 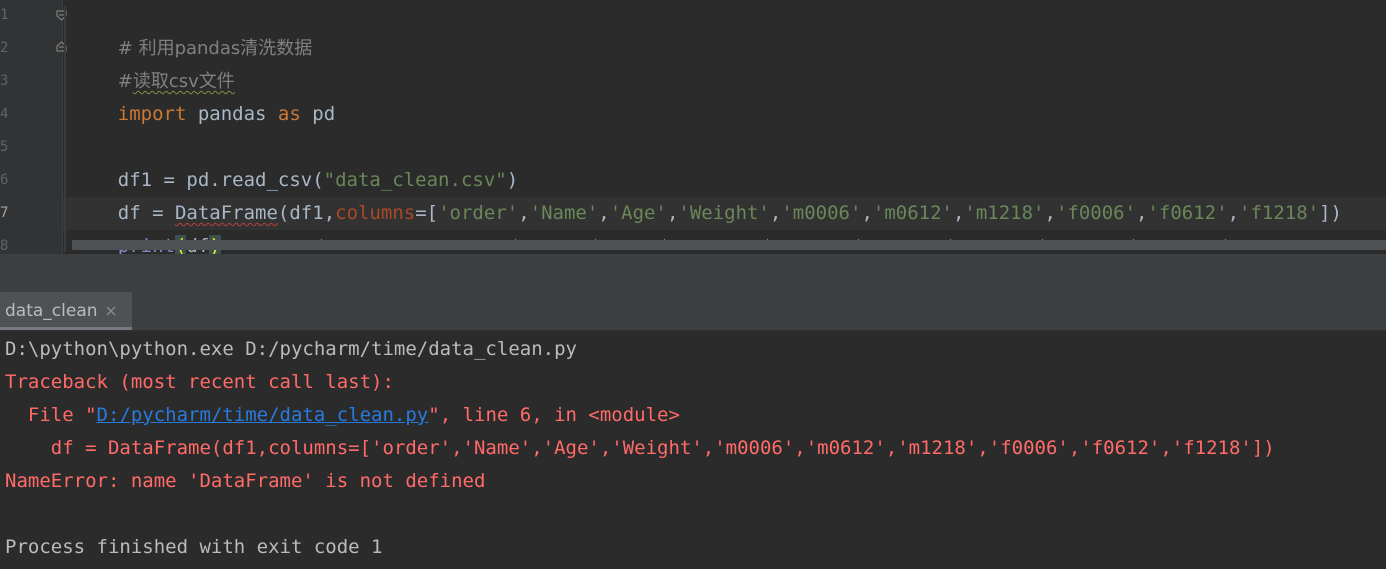 I want to click on column-string: 'm0612', so click(x=912, y=213).